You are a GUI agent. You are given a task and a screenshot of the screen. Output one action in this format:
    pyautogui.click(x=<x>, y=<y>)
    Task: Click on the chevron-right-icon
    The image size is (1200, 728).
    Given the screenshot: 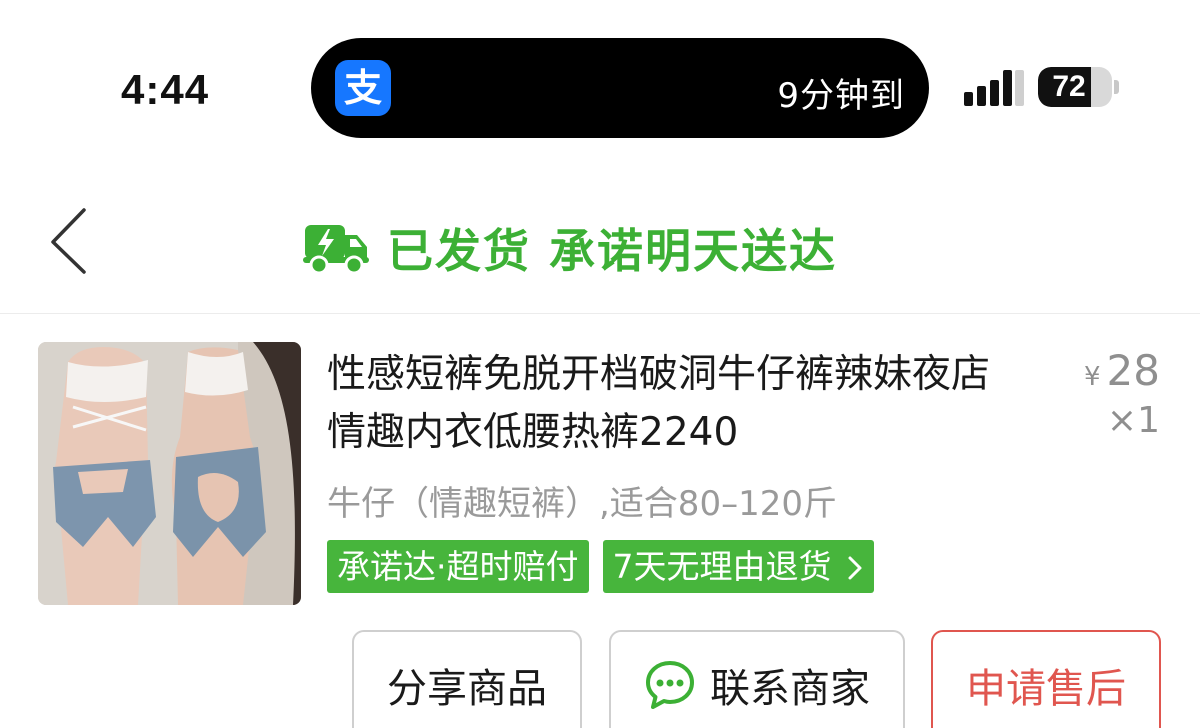 What is the action you would take?
    pyautogui.click(x=855, y=568)
    